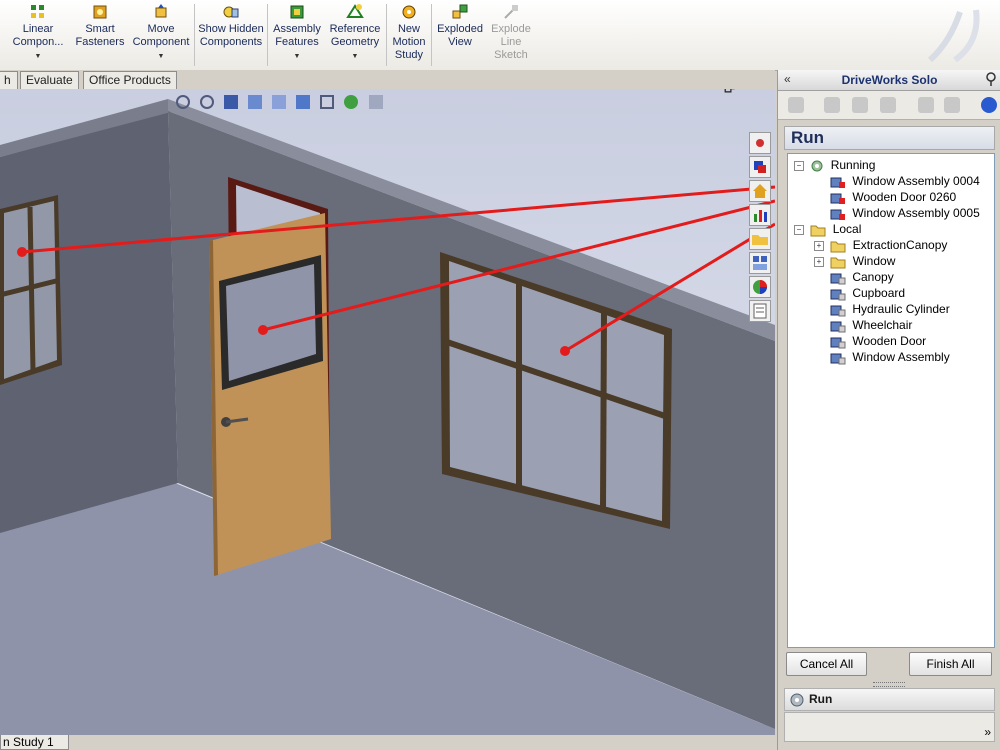 Image resolution: width=1000 pixels, height=750 pixels. What do you see at coordinates (817, 166) in the screenshot?
I see `running-gear-icon` at bounding box center [817, 166].